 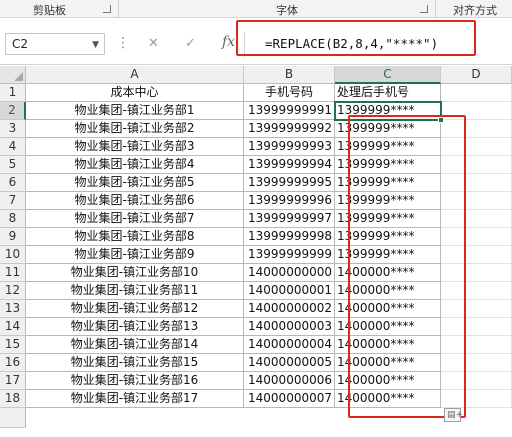 I want to click on font-launcher-icon, so click(x=424, y=9).